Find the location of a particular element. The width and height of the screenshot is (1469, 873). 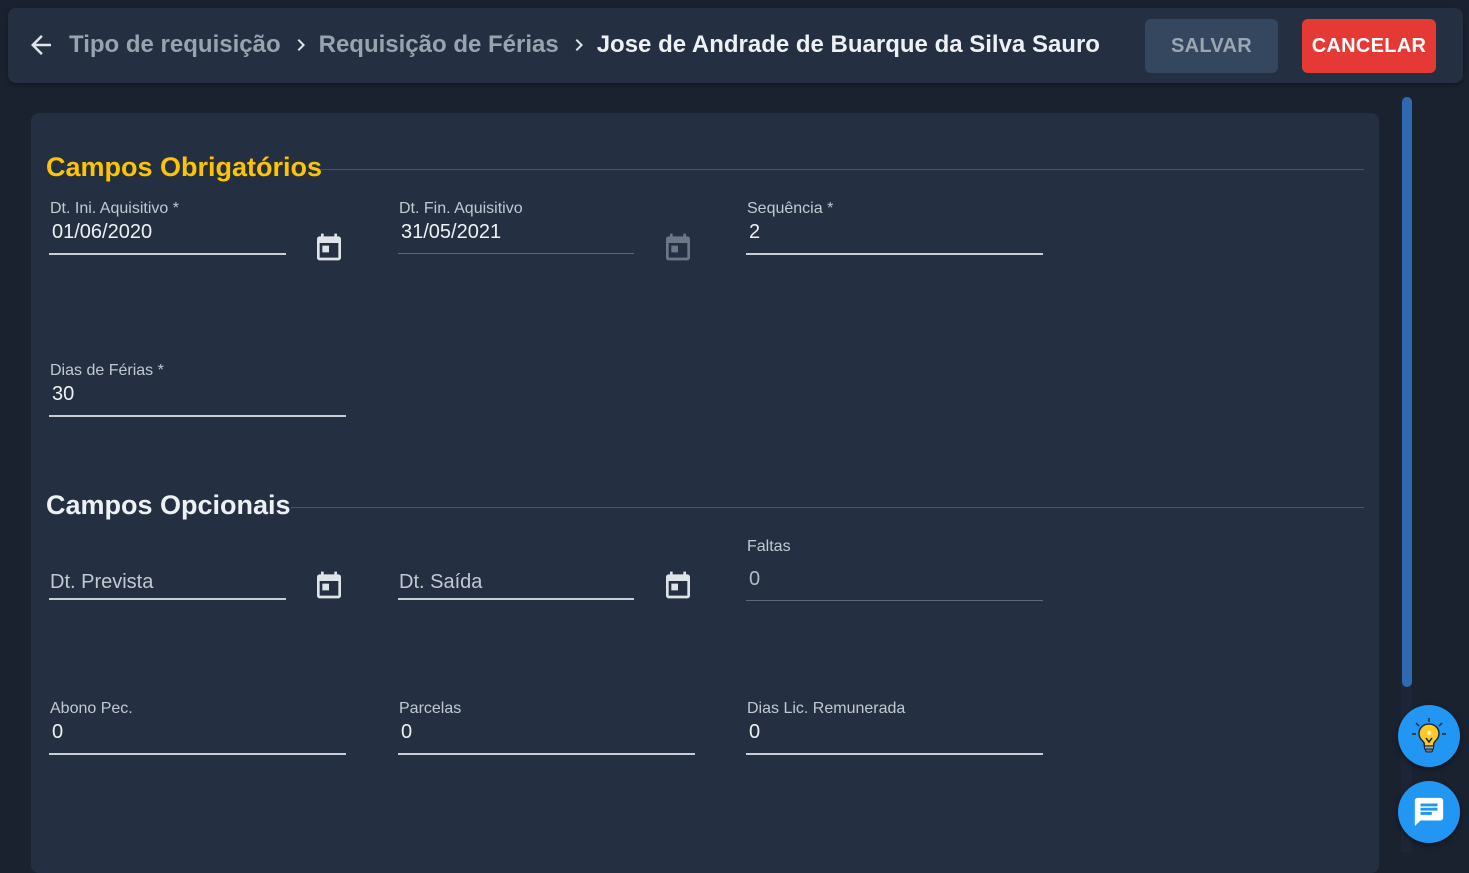

dt-saida-field: Dt. Saída is located at coordinates (516, 573).